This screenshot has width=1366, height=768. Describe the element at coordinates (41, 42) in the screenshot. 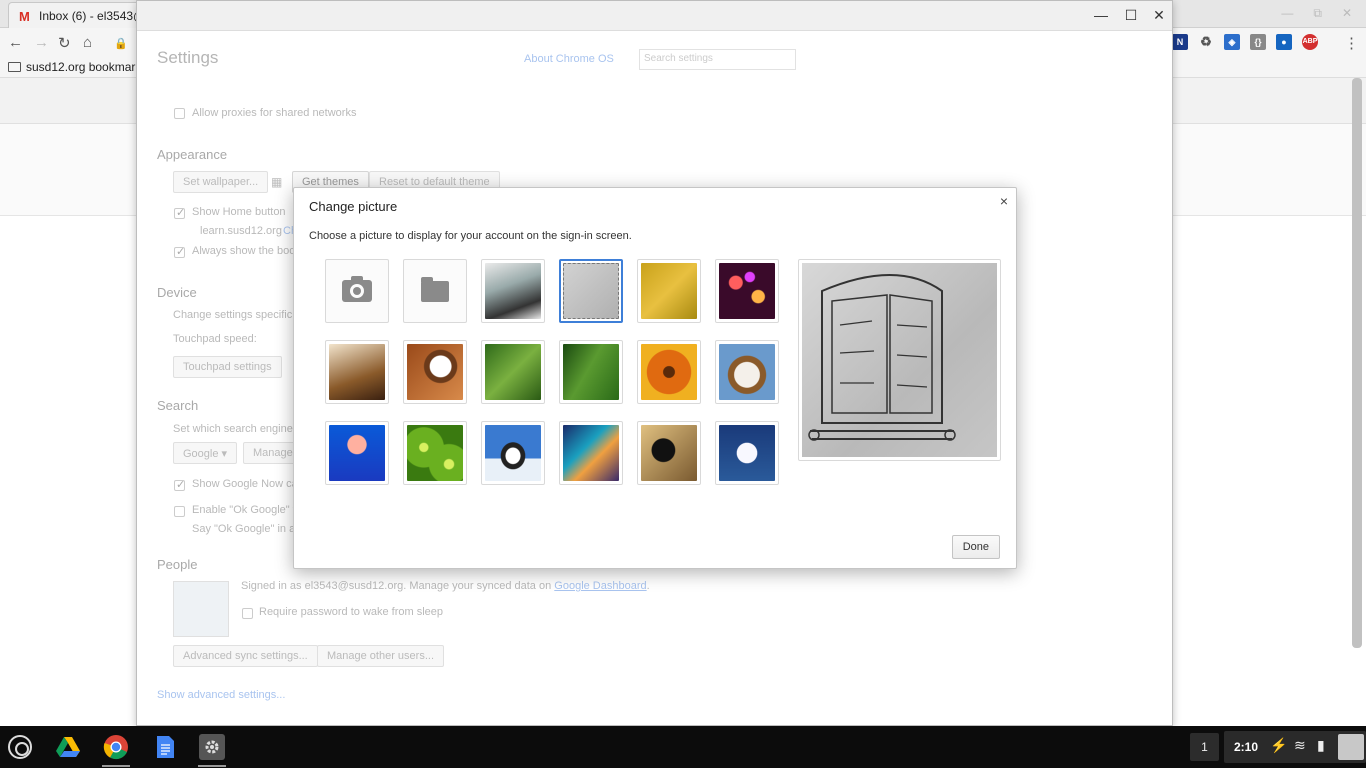

I see `forward-icon: →` at that location.